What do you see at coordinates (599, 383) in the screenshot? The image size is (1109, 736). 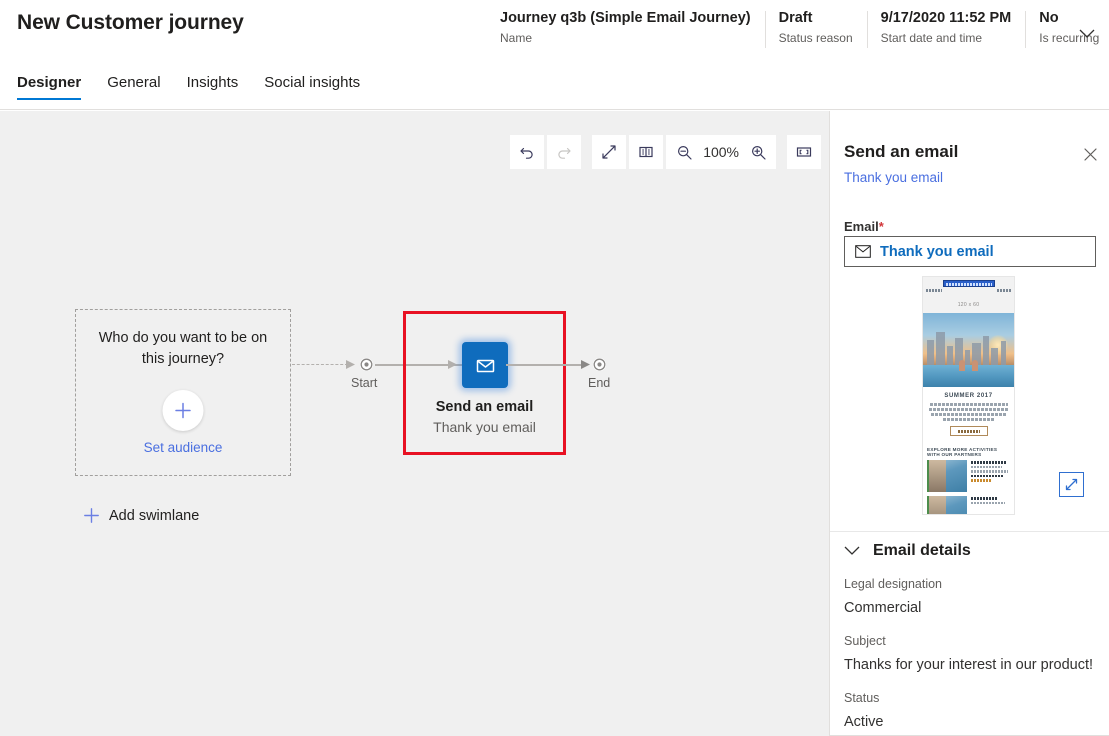 I see `node-end-label: End` at bounding box center [599, 383].